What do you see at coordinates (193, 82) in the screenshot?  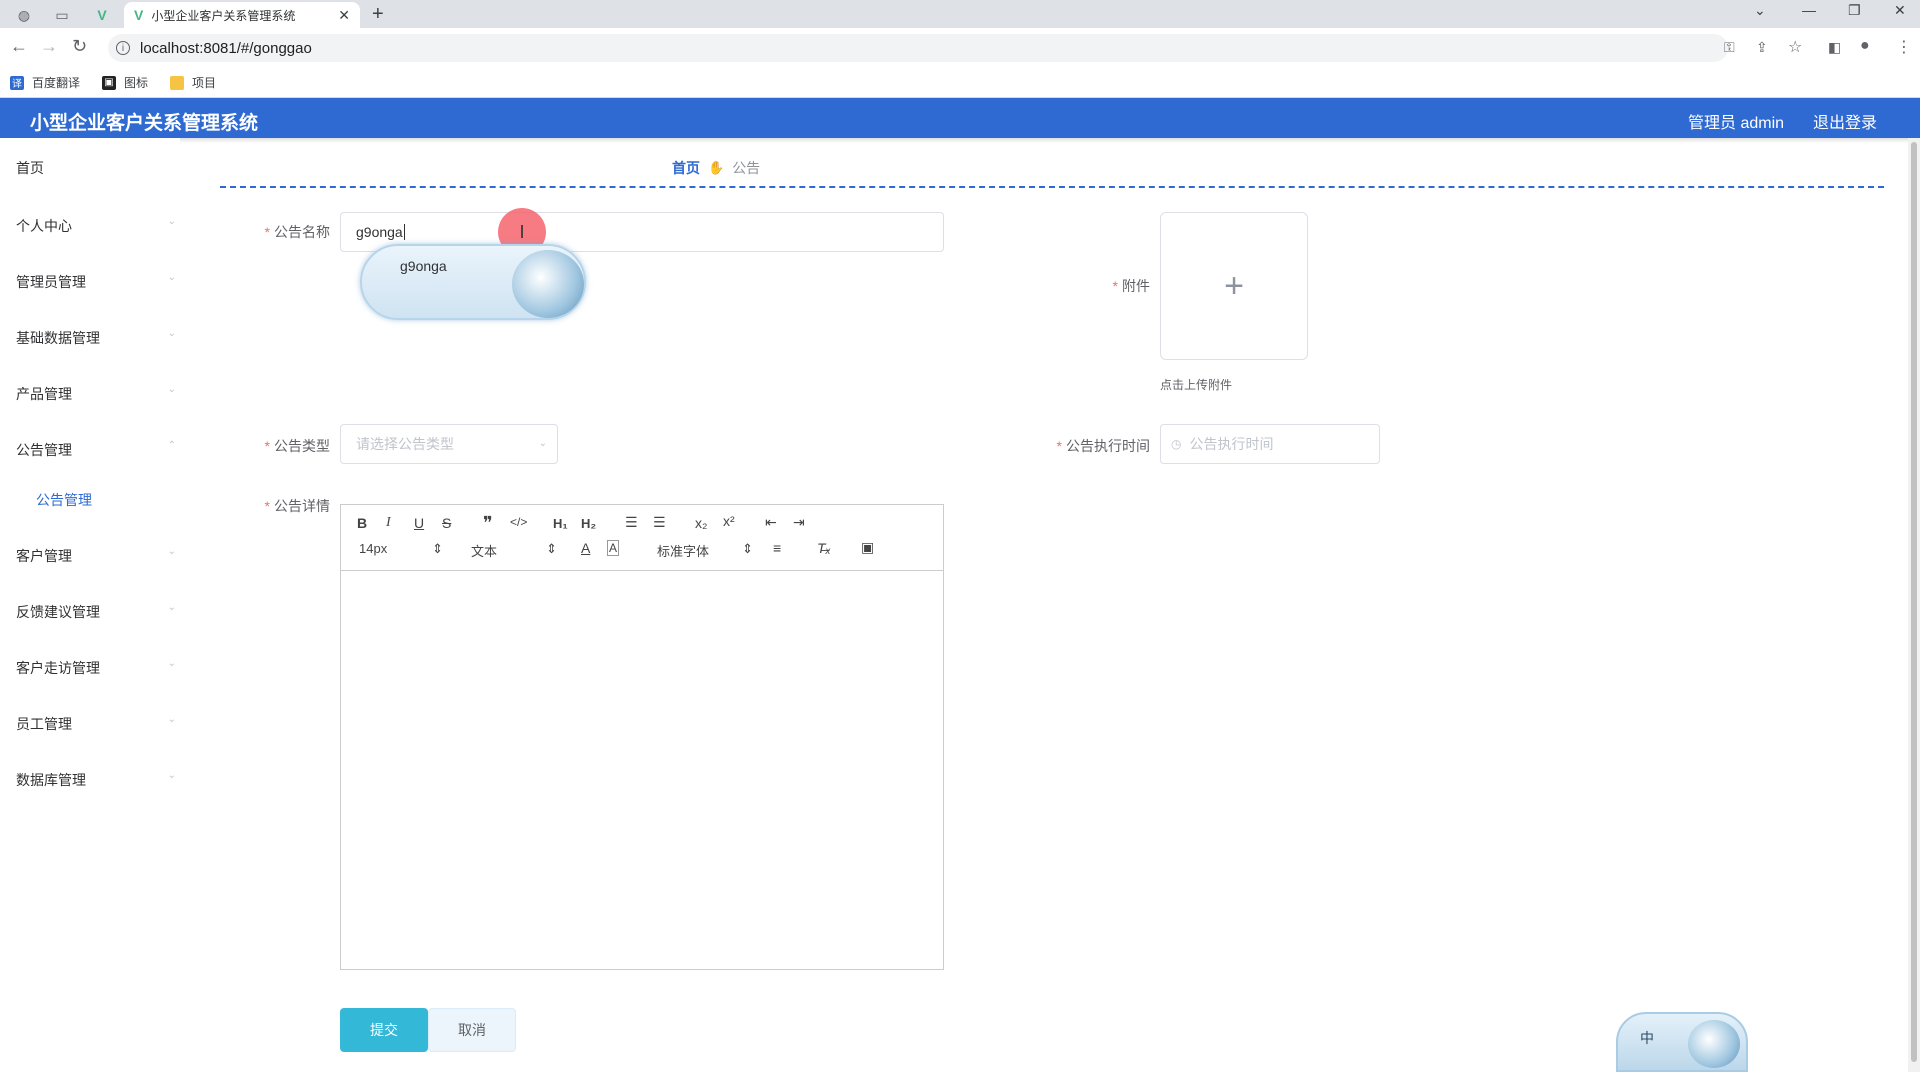 I see `bookmark-project: 项目` at bounding box center [193, 82].